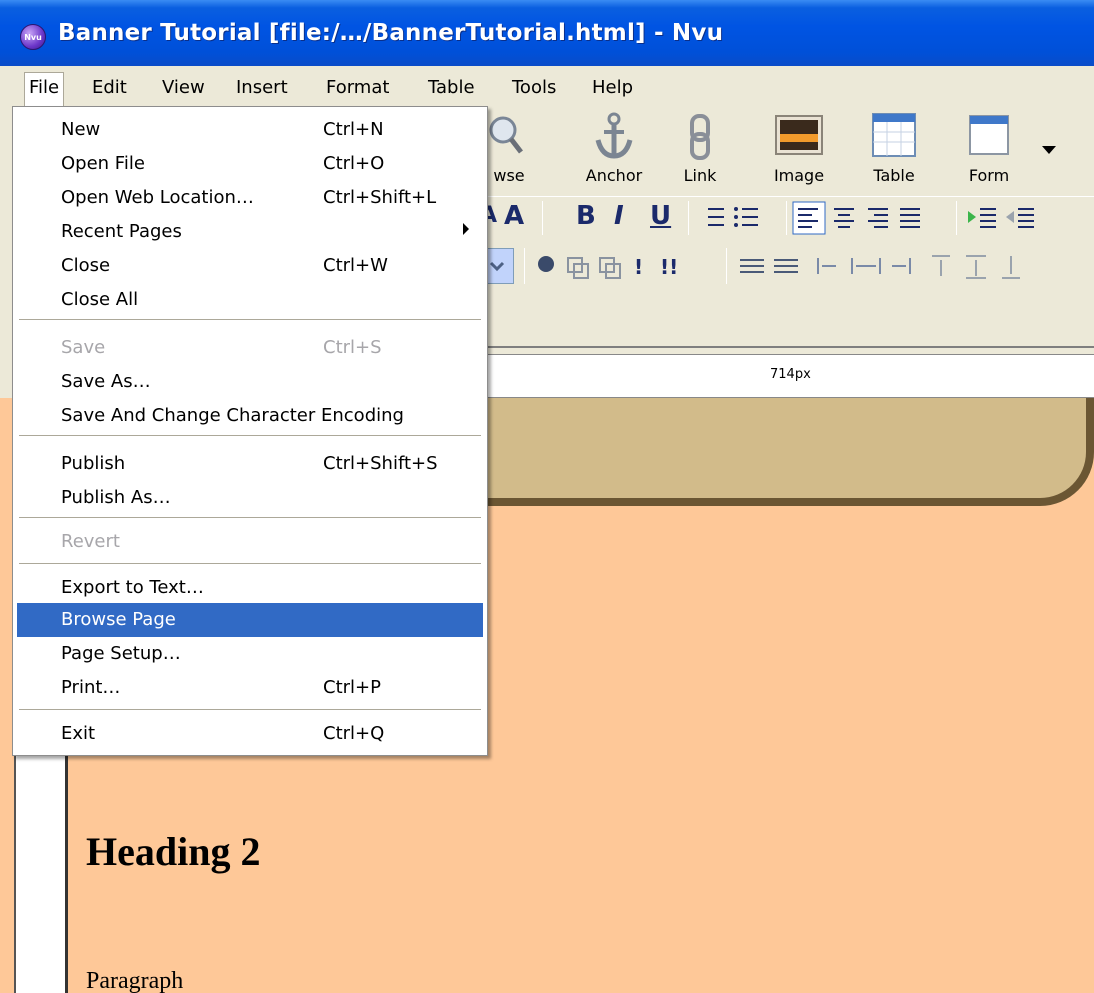 The height and width of the screenshot is (993, 1094). I want to click on menu-item-revert: Revert, so click(250, 542).